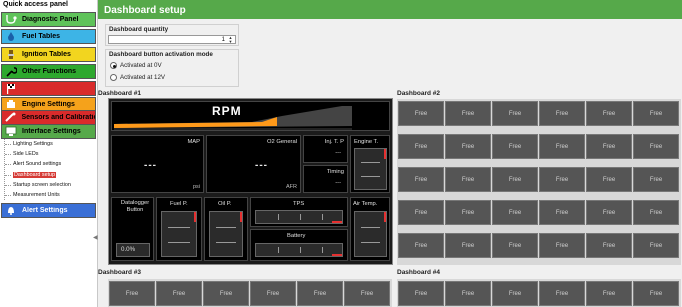  What do you see at coordinates (48, 117) in the screenshot?
I see `sensors-calibration-button: Sensors and Calibratio` at bounding box center [48, 117].